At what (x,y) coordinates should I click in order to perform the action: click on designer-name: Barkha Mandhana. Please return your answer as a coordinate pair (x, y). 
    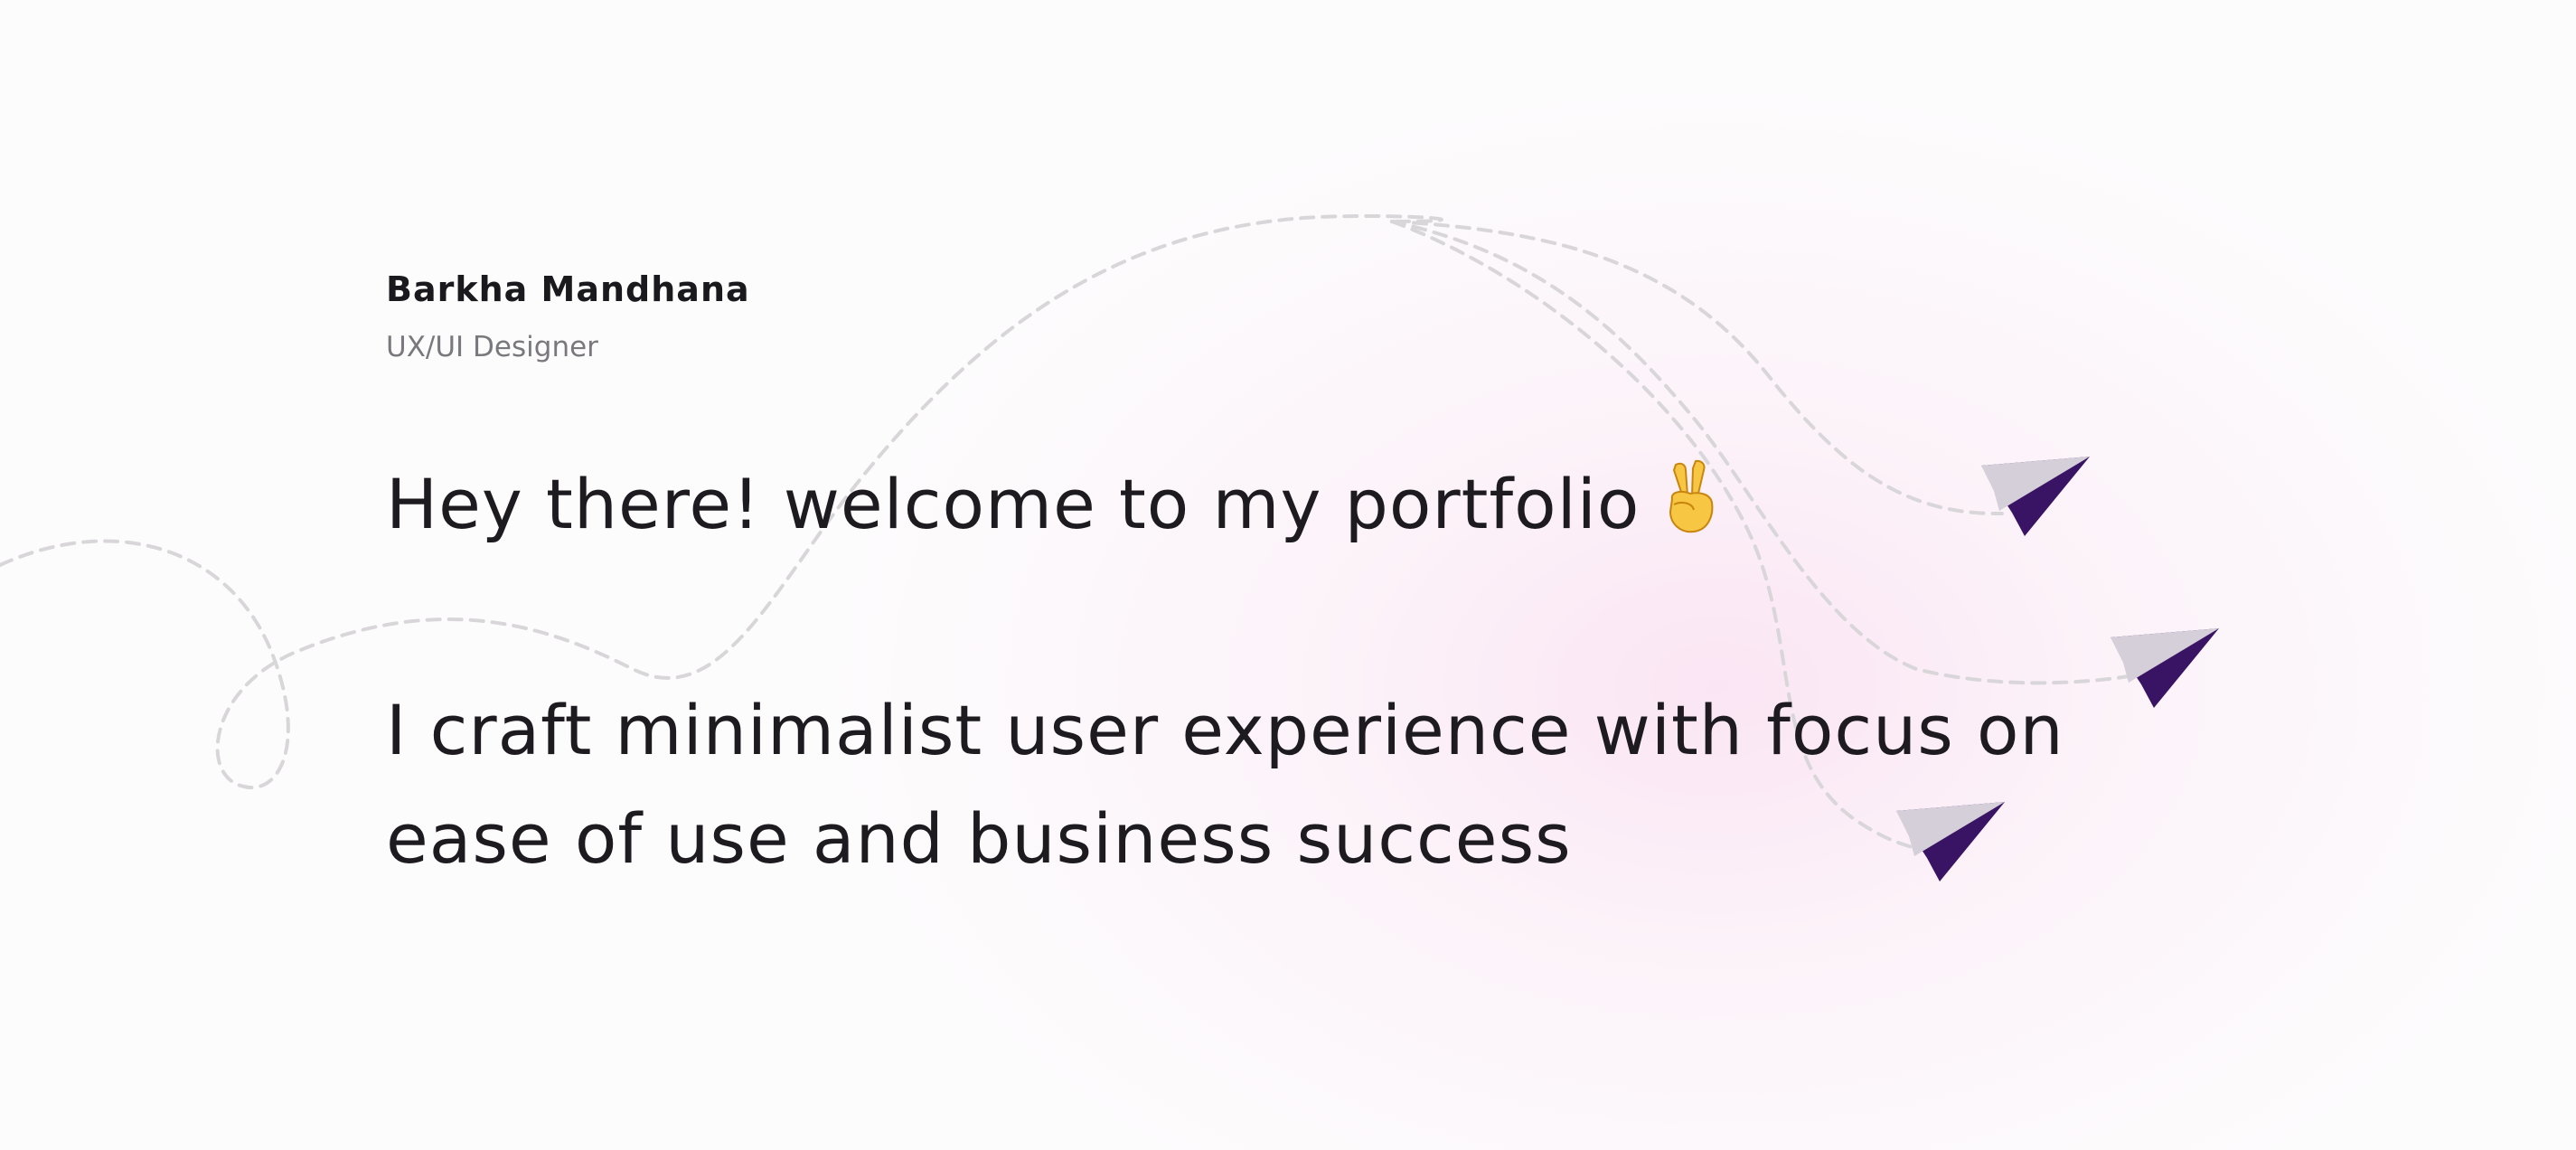
    Looking at the image, I should click on (568, 289).